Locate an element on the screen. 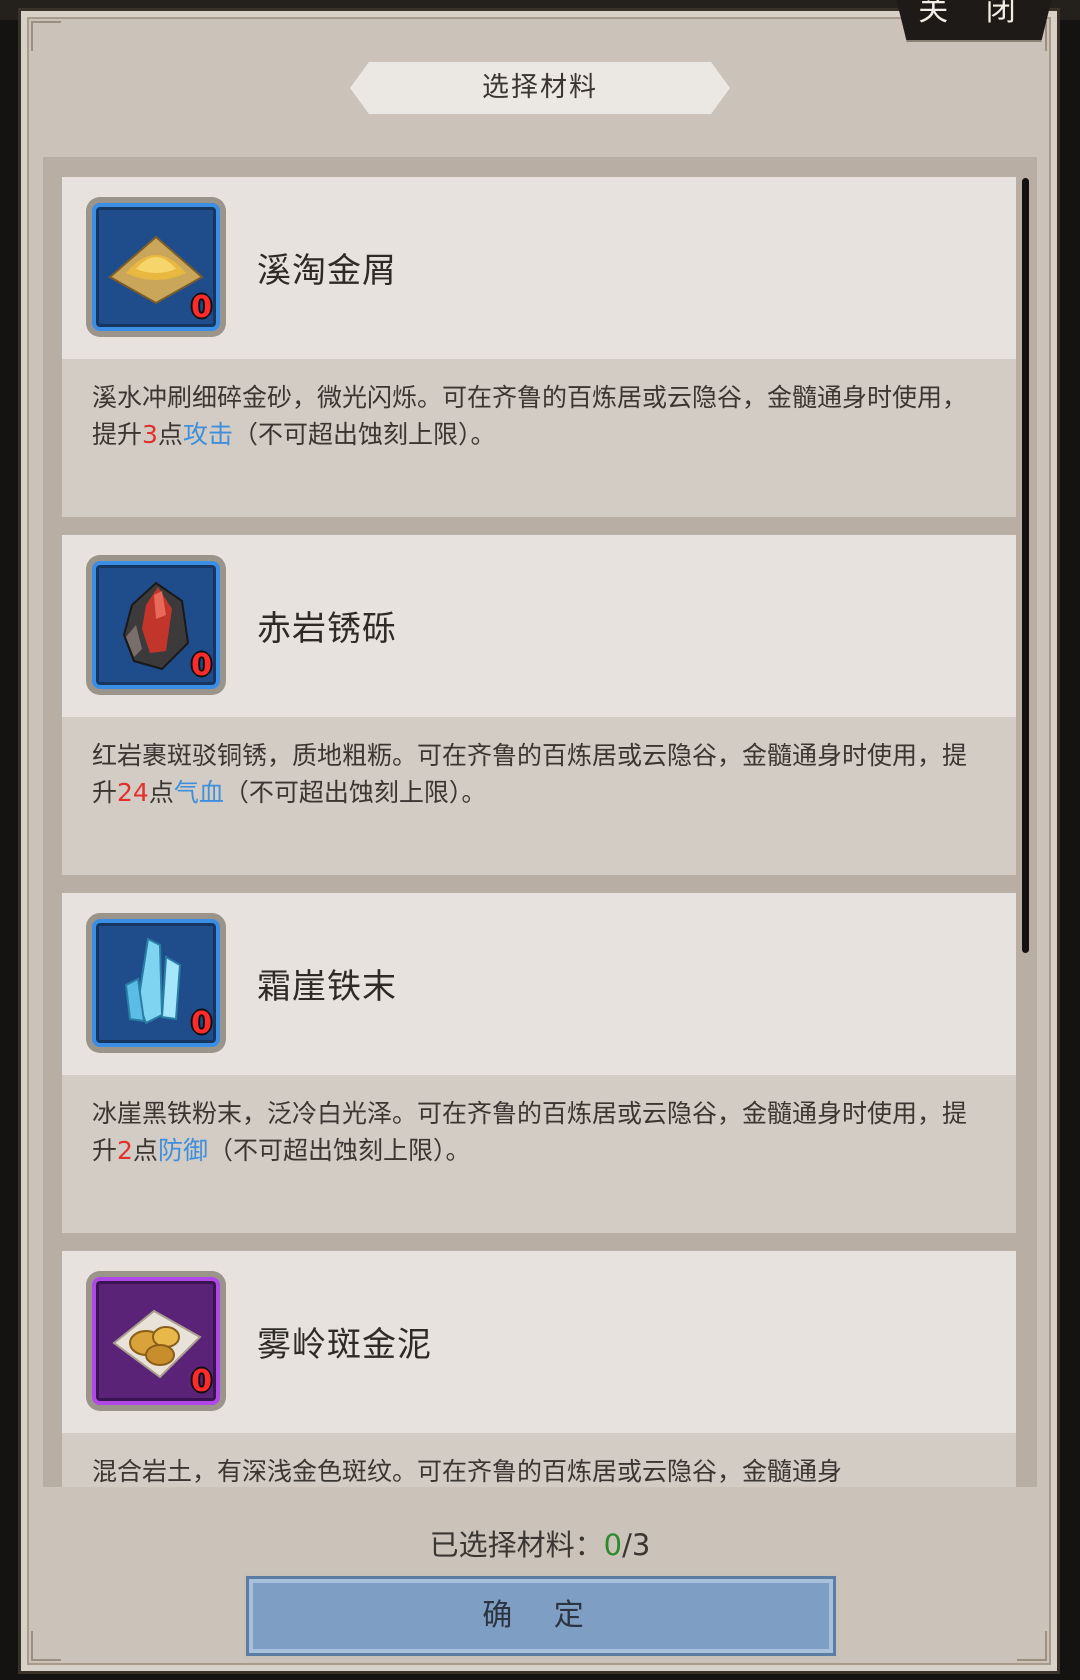 The width and height of the screenshot is (1080, 1680). panel-title: 选择材料 is located at coordinates (540, 88).